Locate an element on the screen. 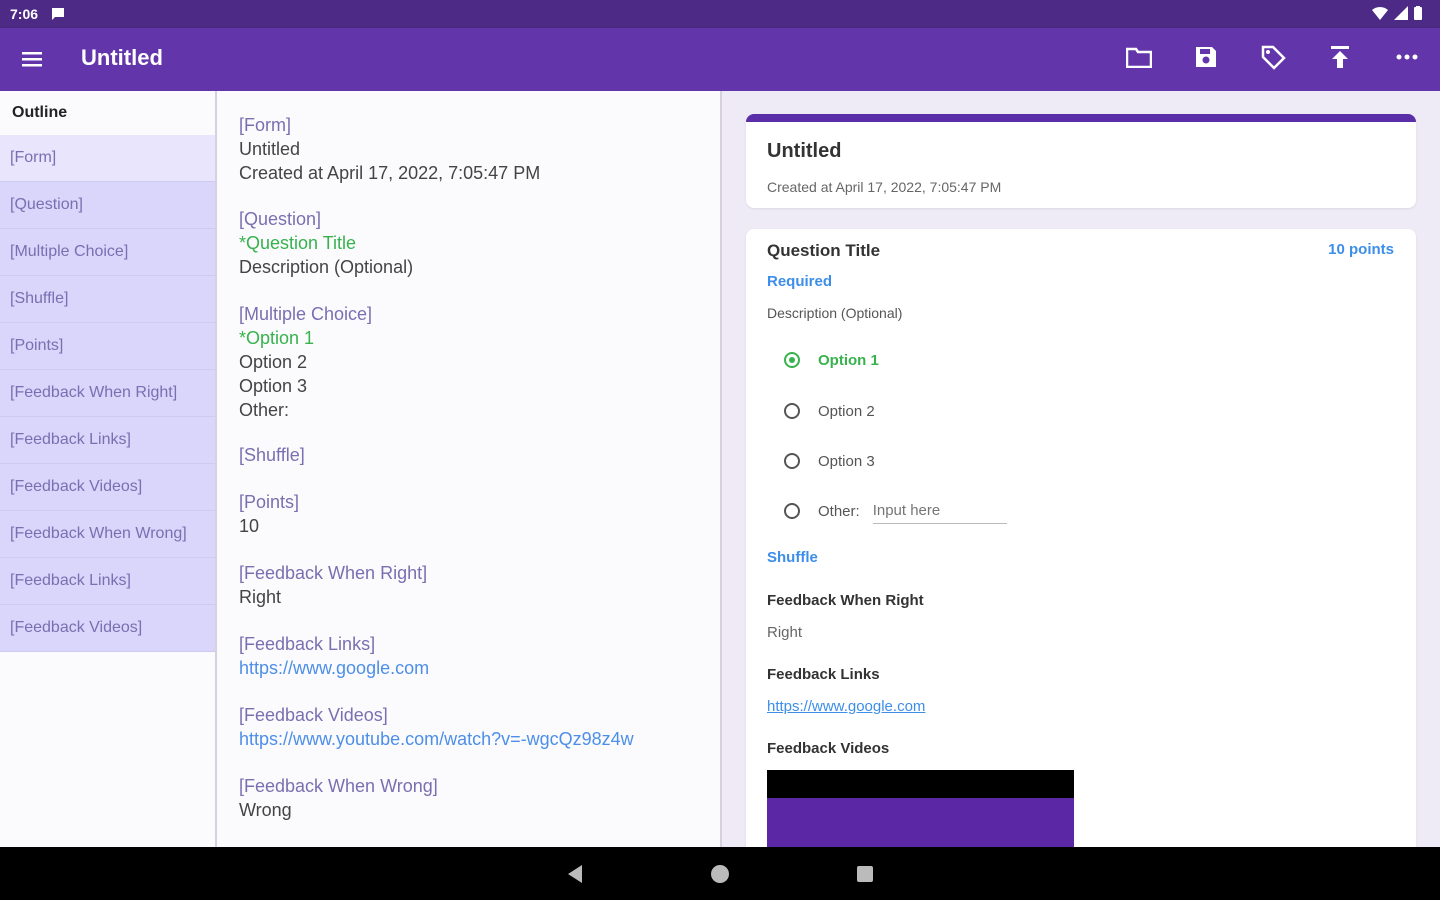 This screenshot has height=900, width=1440. radio-selected-icon is located at coordinates (792, 360).